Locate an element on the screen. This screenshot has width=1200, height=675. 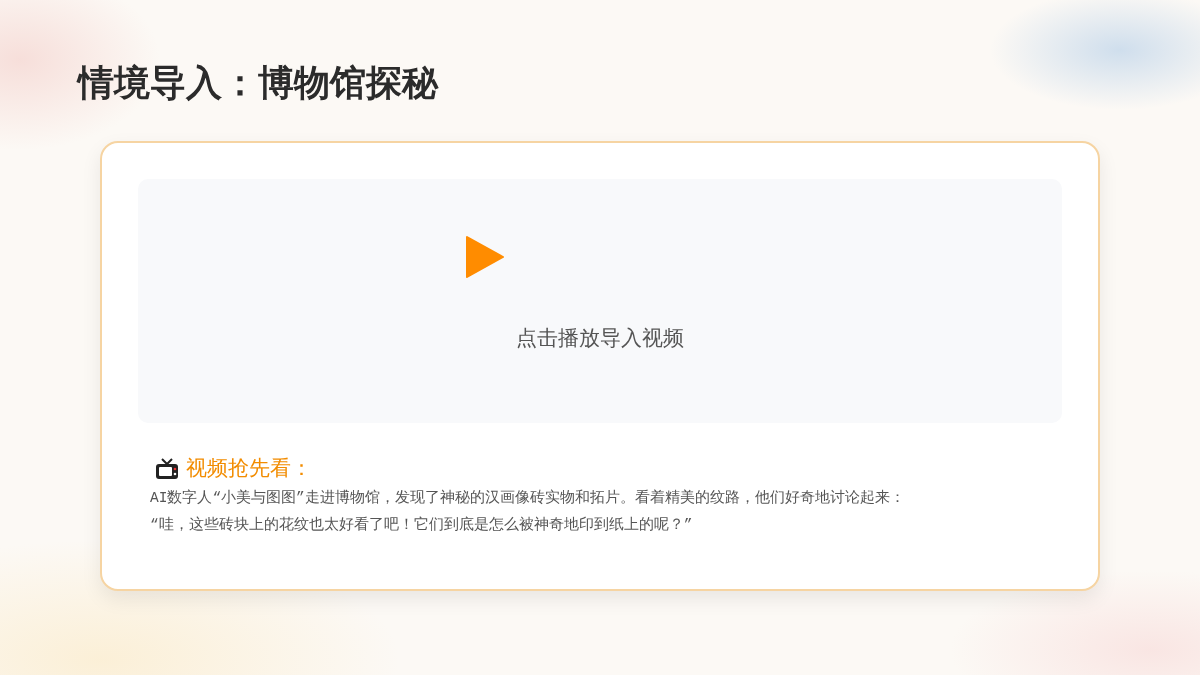
play-icon is located at coordinates (485, 257).